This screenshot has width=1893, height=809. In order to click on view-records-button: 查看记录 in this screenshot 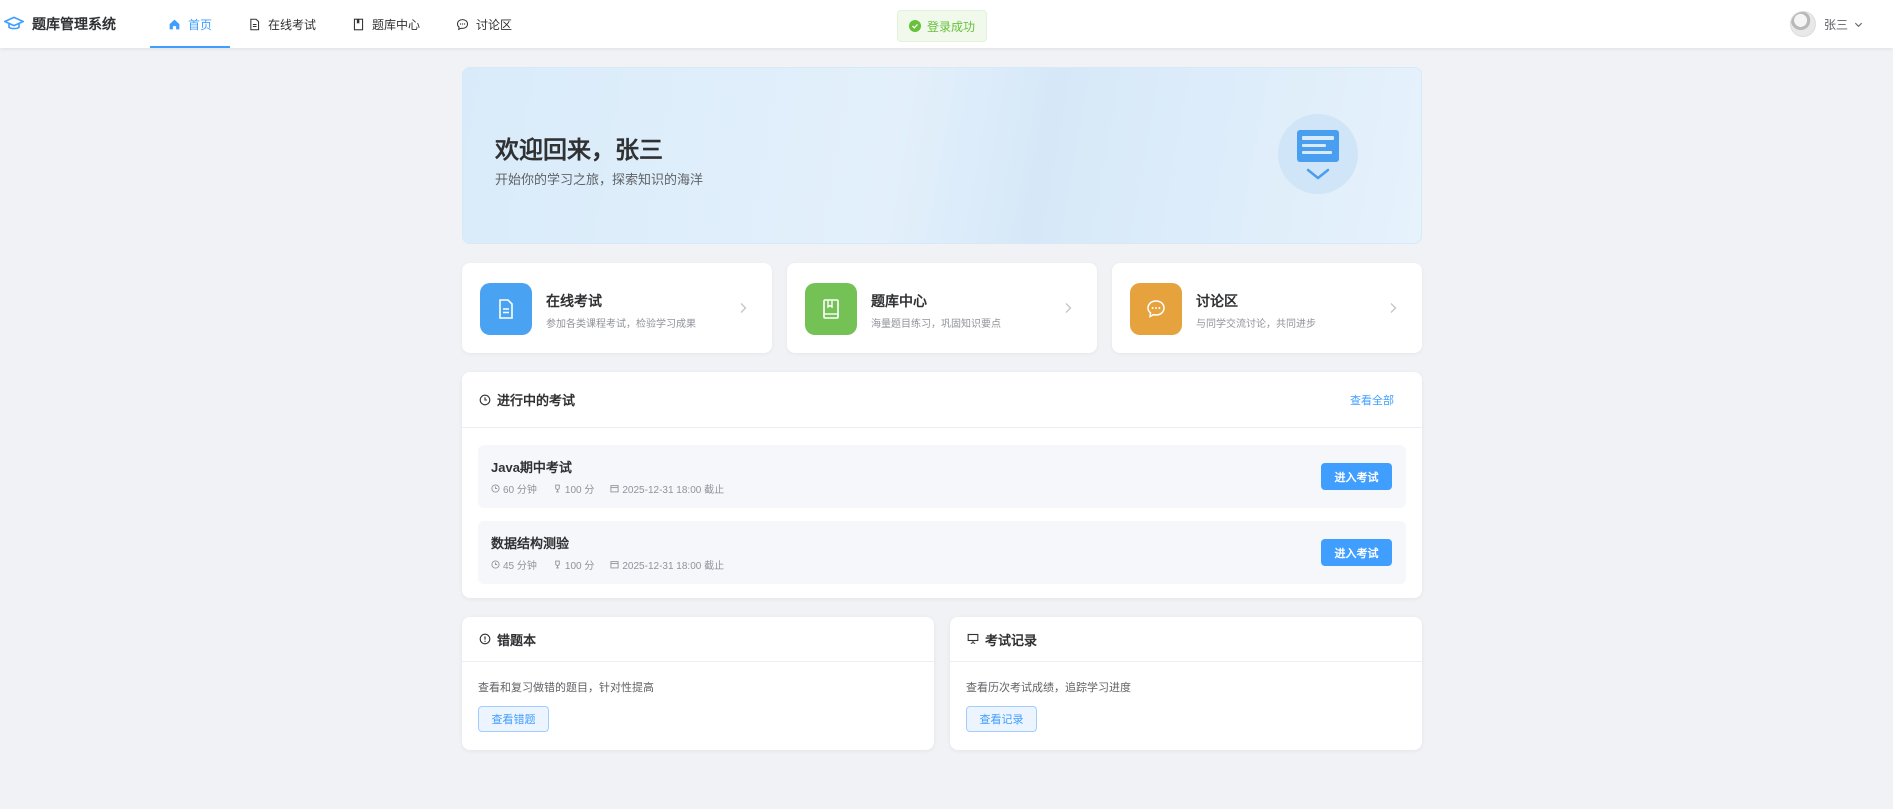, I will do `click(1001, 719)`.